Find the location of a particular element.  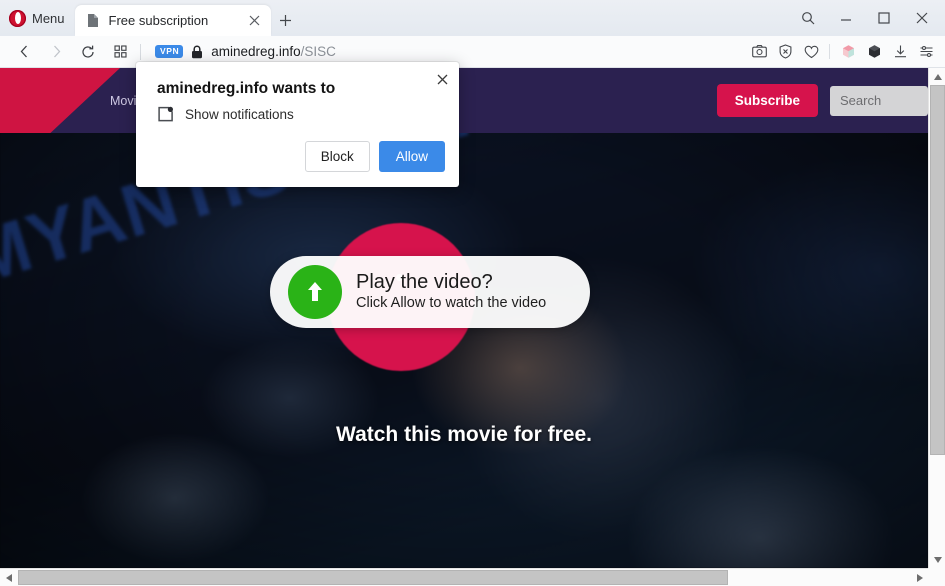

reload-icon is located at coordinates (88, 52).